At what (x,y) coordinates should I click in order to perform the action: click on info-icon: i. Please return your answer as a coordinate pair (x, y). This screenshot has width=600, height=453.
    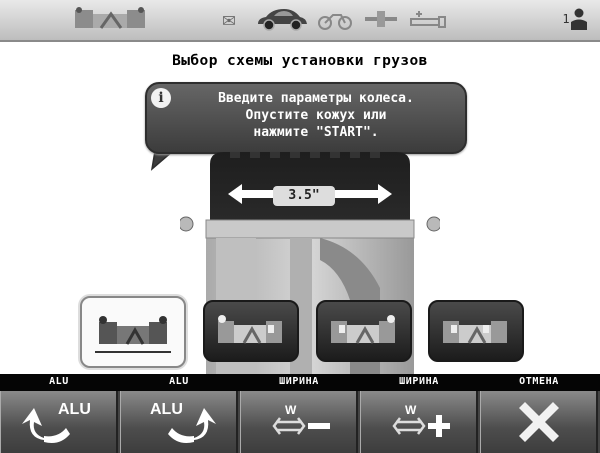
    Looking at the image, I should click on (161, 98).